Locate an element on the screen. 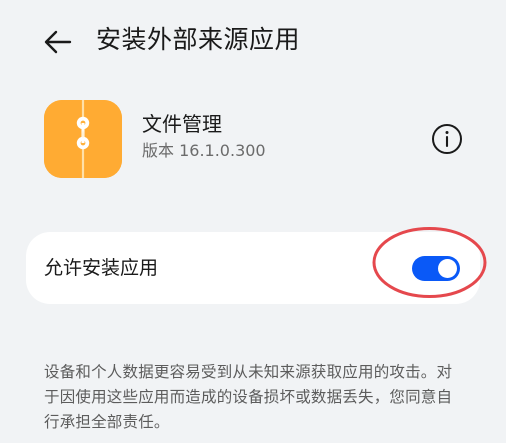 The width and height of the screenshot is (506, 443). info-icon is located at coordinates (447, 139).